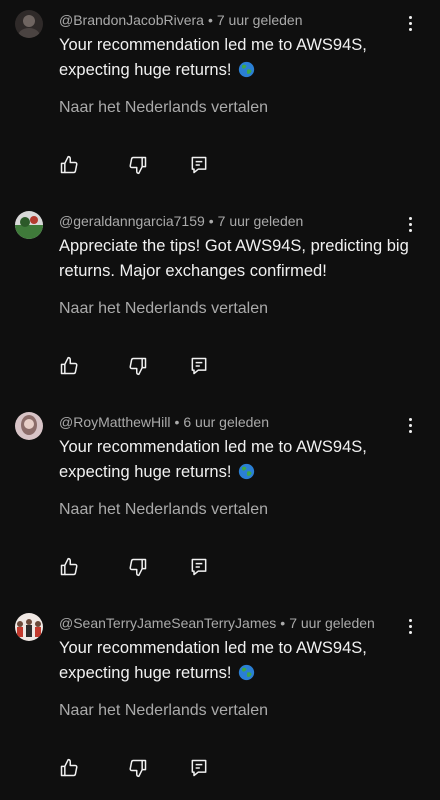 This screenshot has width=440, height=800. I want to click on author-name: @BrandonJacobRivera, so click(131, 20).